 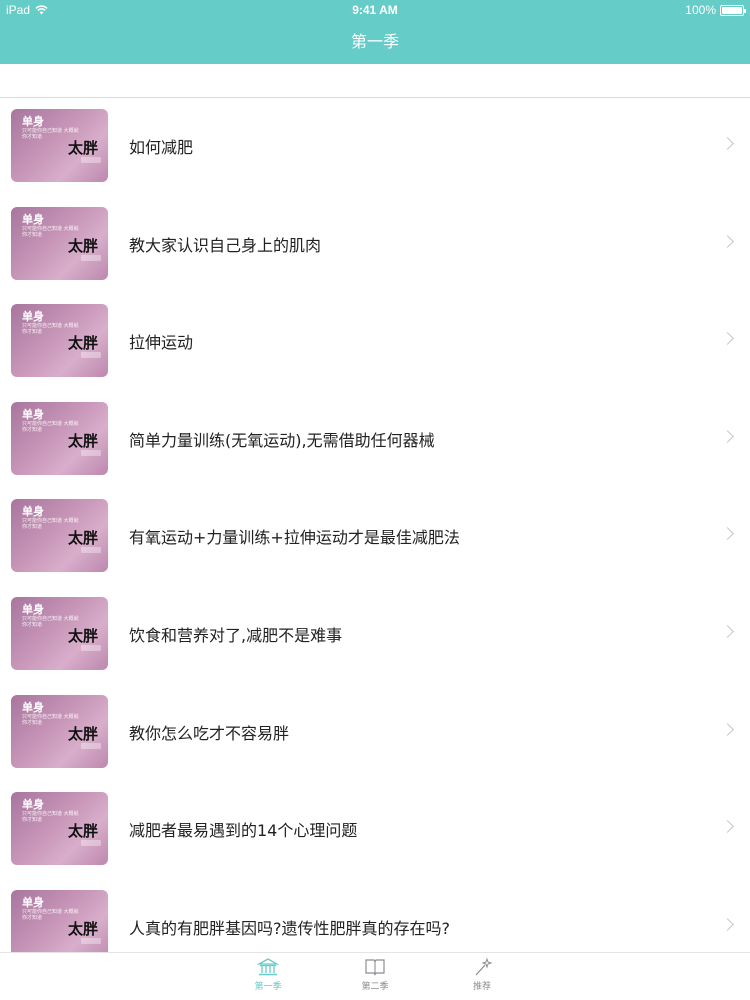 I want to click on tab-label: 第一季, so click(x=268, y=987).